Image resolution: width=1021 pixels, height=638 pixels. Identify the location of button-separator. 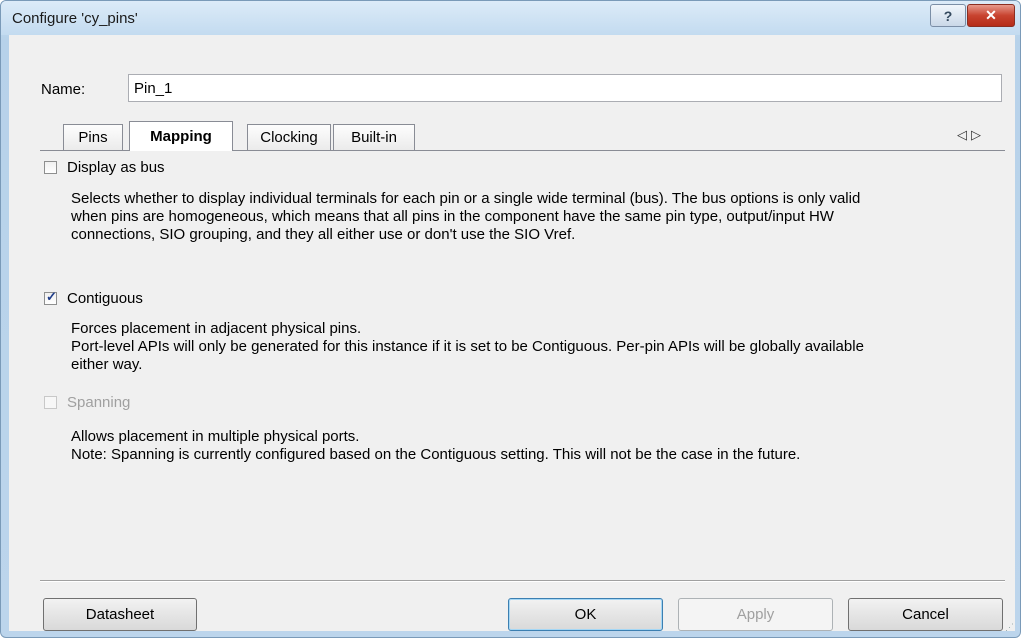
(522, 581).